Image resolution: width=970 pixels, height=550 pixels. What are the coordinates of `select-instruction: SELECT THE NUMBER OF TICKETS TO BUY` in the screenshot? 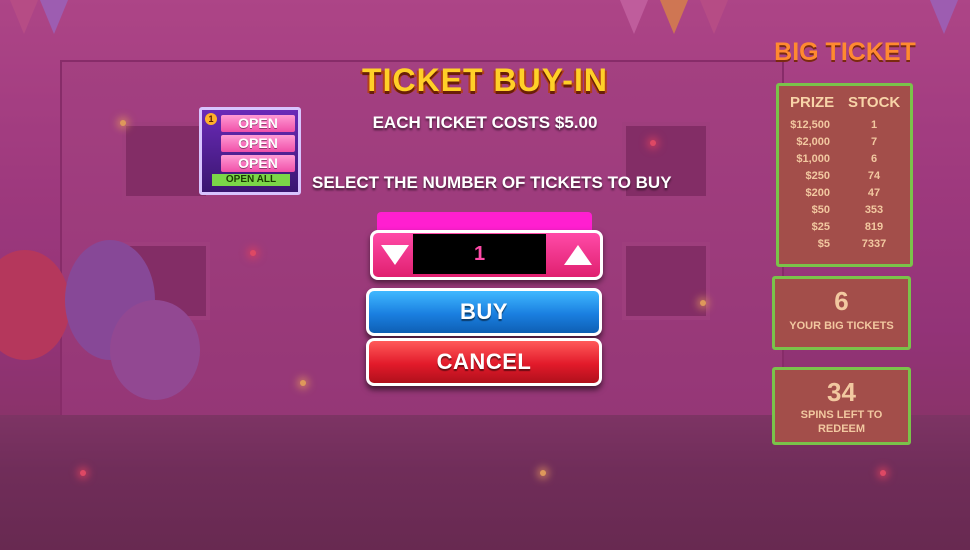 It's located at (492, 182).